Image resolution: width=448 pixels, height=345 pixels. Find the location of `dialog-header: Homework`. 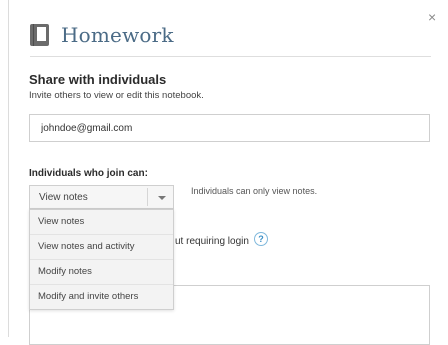

dialog-header: Homework is located at coordinates (102, 35).